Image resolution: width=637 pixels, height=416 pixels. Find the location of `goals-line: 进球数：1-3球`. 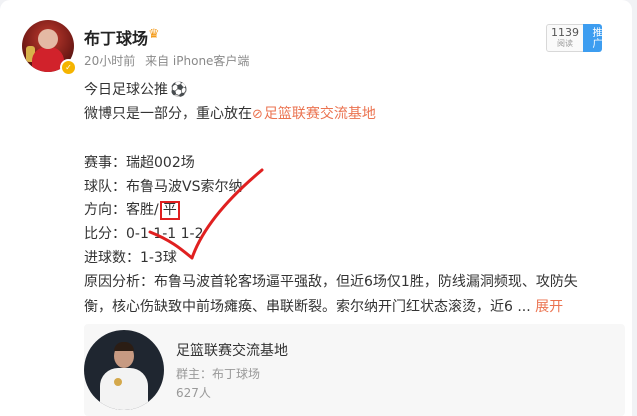

goals-line: 进球数：1-3球 is located at coordinates (130, 257).